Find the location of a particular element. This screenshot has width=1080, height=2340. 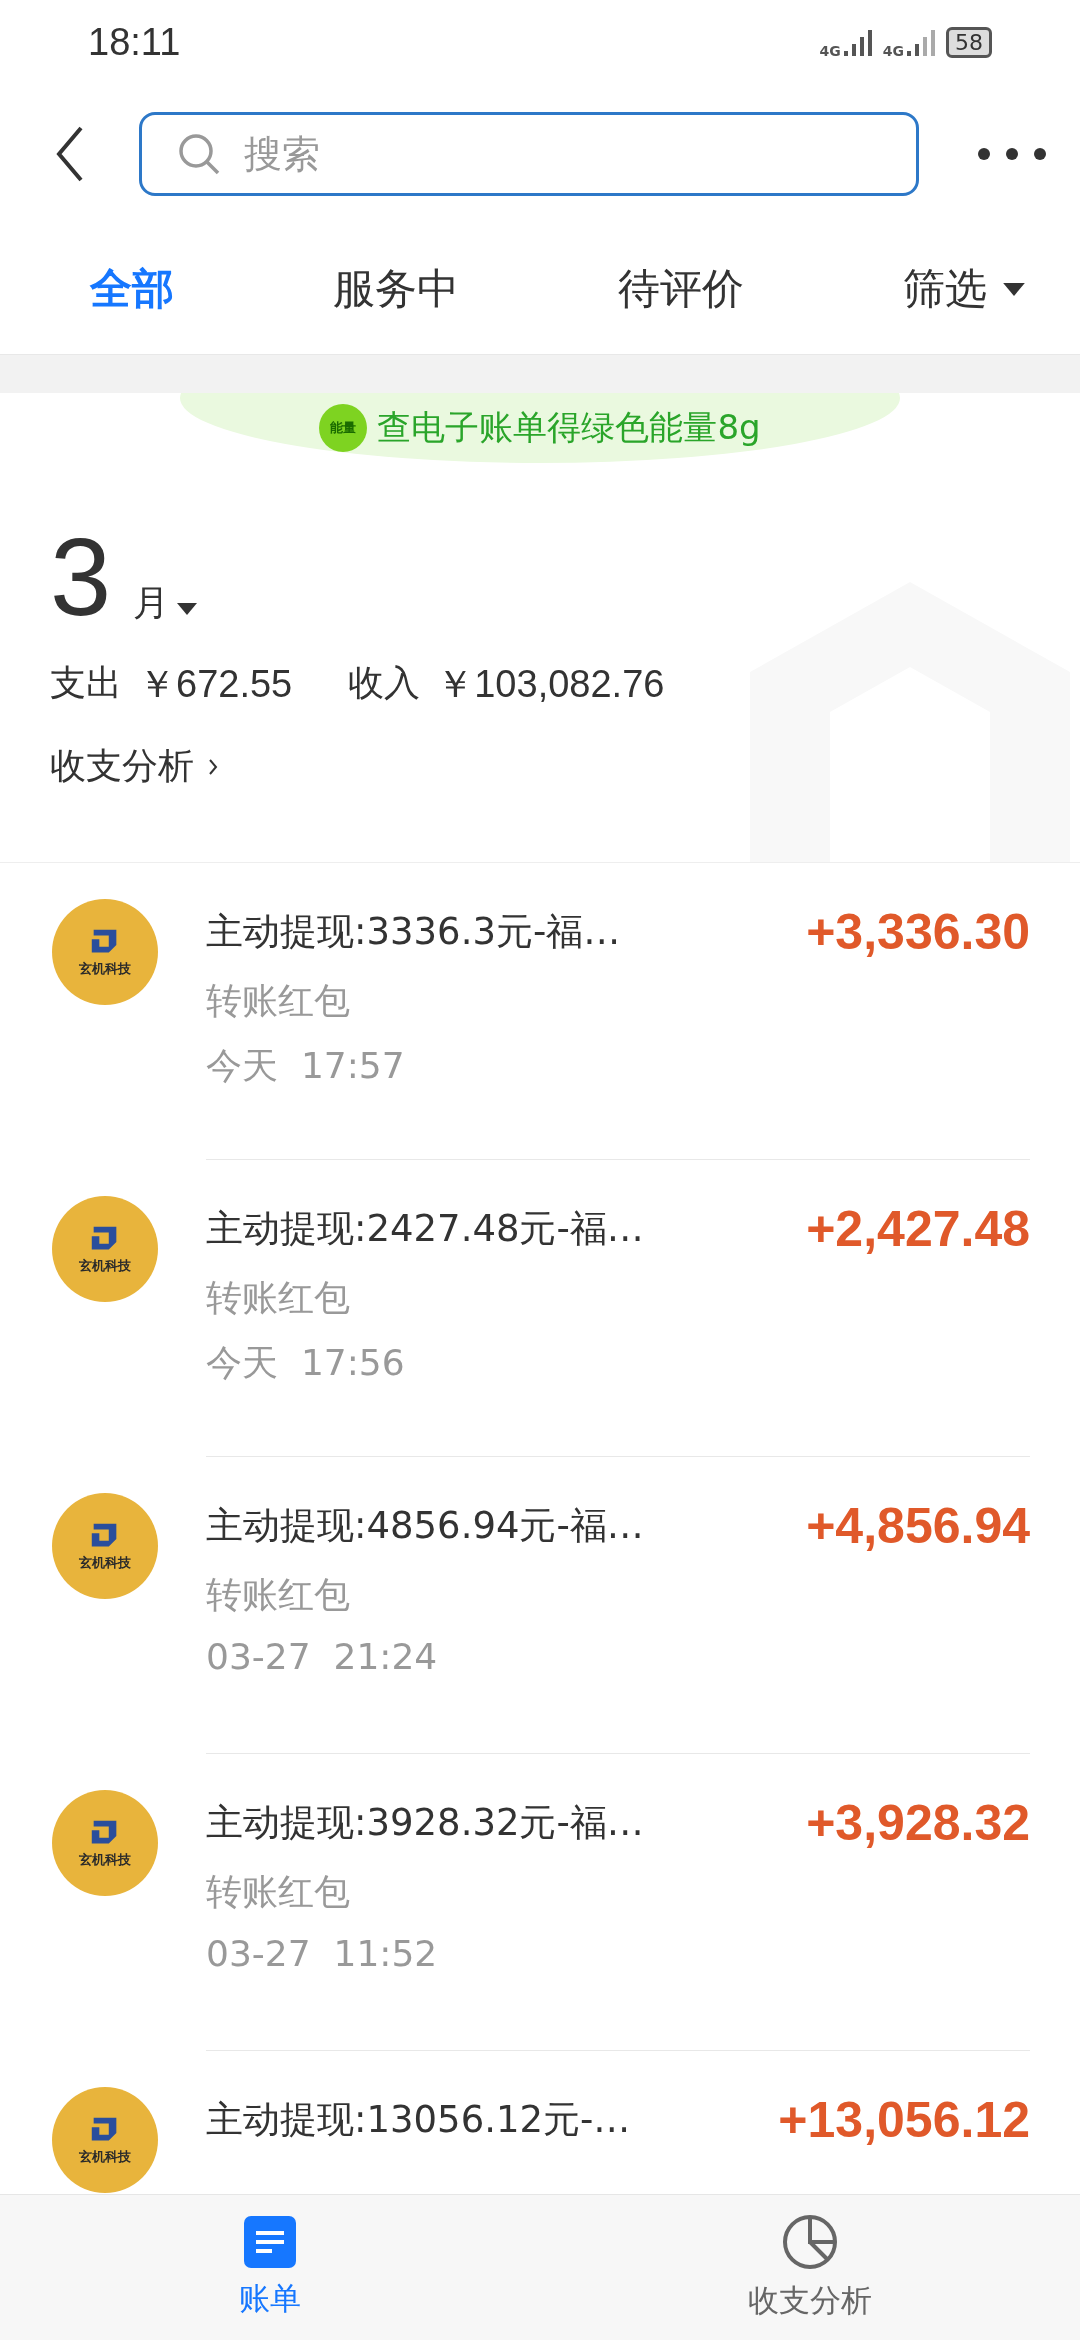

pie-chart-icon is located at coordinates (810, 2241).